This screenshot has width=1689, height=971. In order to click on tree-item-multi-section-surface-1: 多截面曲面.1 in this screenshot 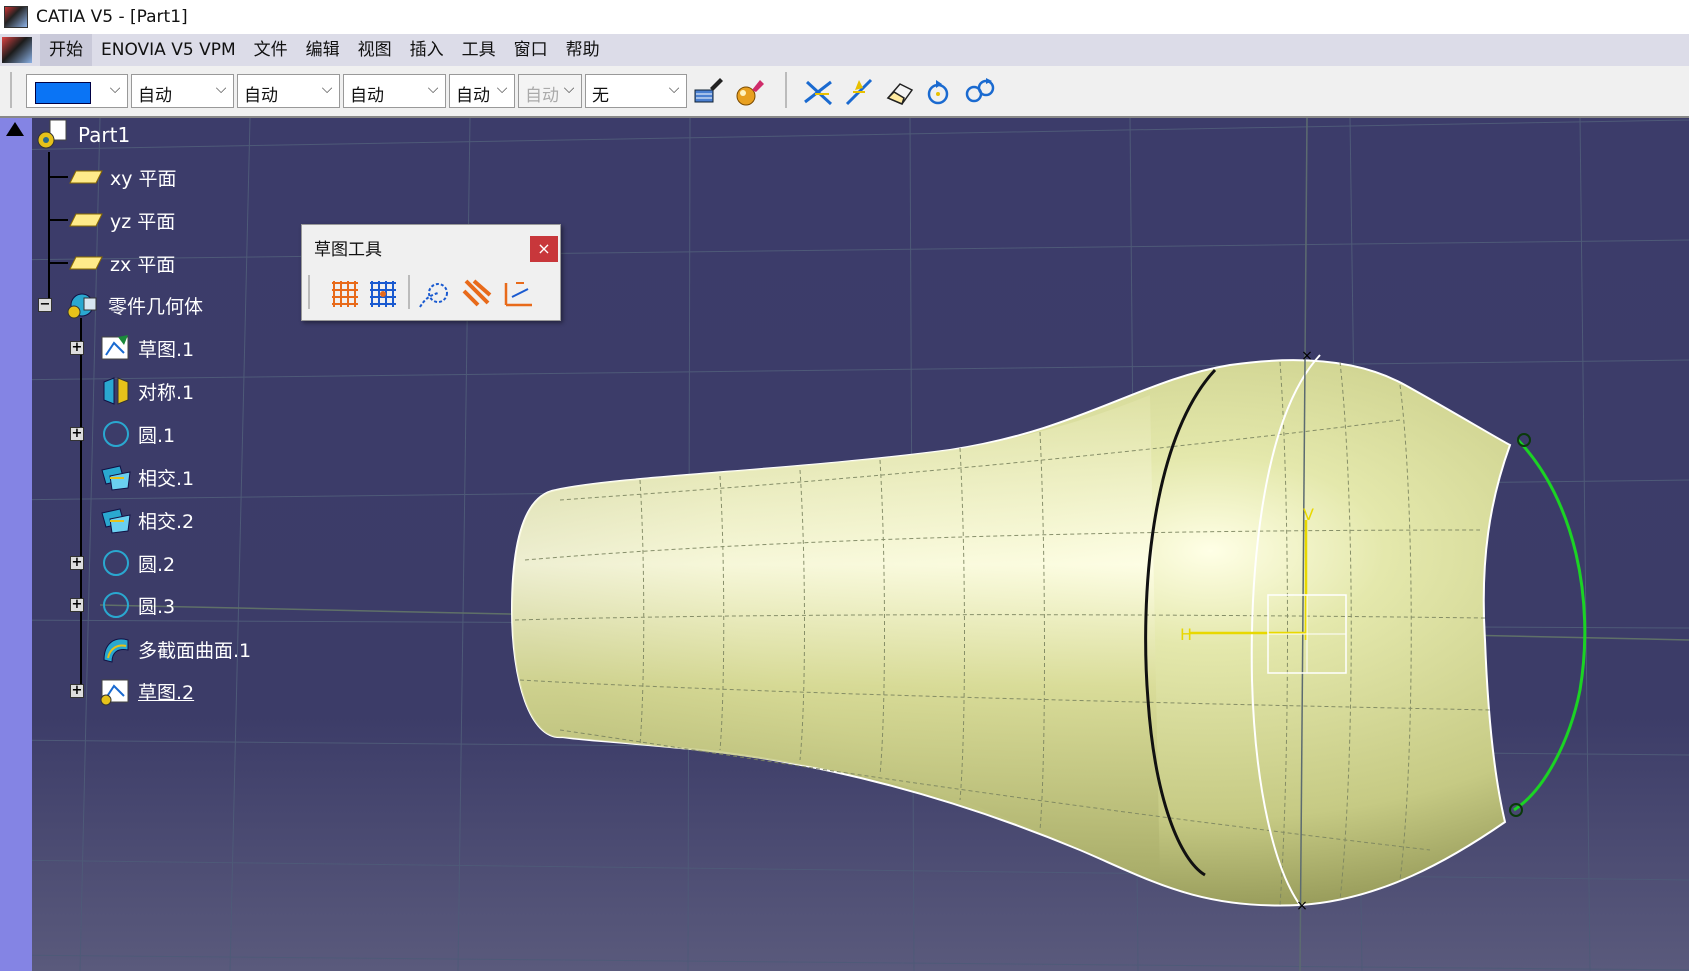, I will do `click(175, 649)`.